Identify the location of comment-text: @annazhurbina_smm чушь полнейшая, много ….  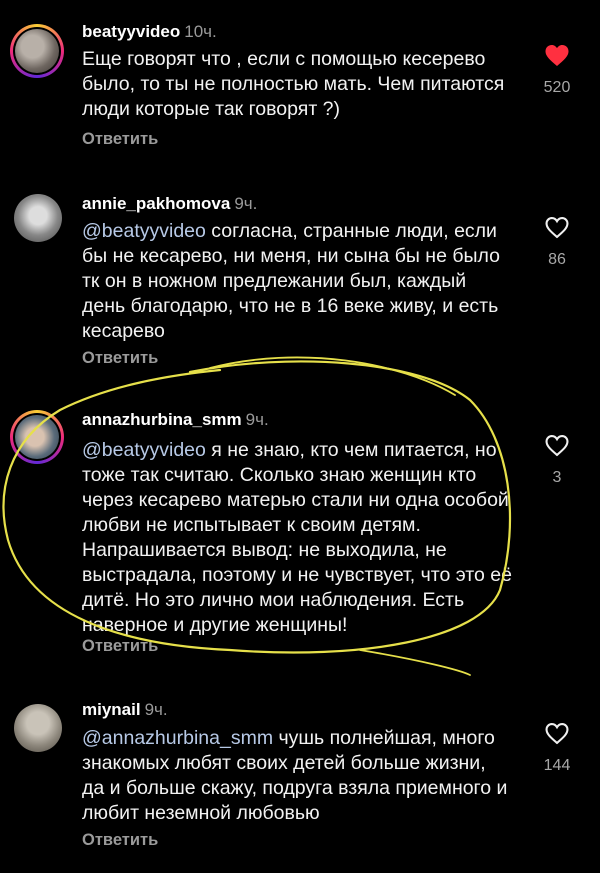
(297, 776).